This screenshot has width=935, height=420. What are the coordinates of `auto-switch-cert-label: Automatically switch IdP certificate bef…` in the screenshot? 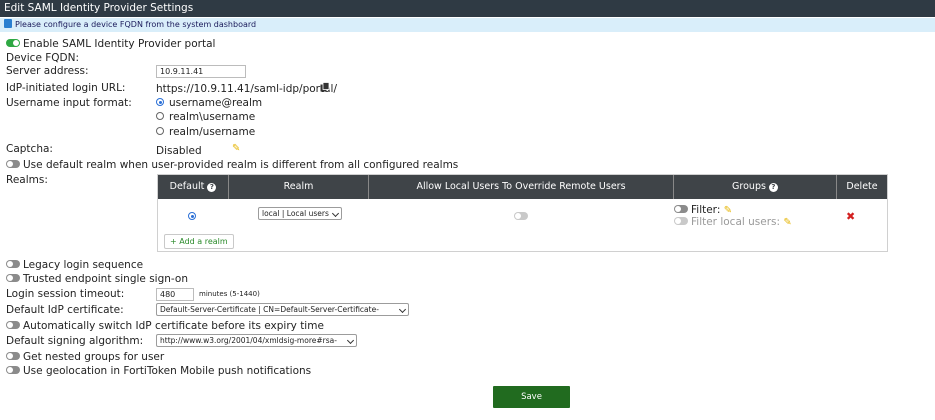 It's located at (173, 326).